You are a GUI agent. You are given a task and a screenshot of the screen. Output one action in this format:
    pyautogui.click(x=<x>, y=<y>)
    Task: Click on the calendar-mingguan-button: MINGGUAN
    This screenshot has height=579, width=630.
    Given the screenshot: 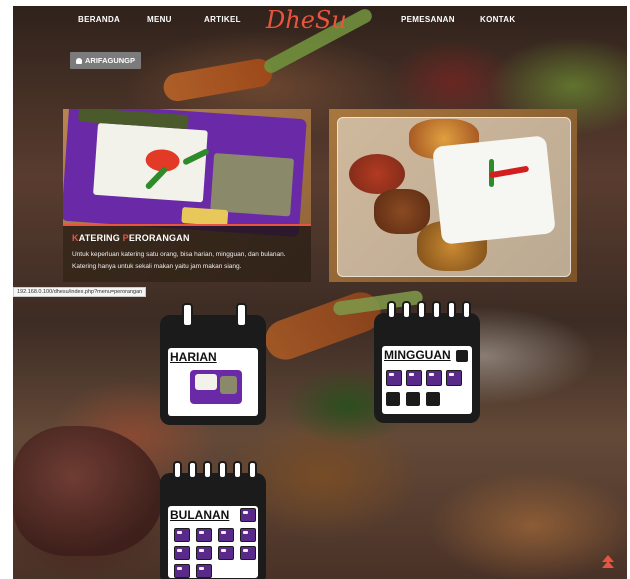 What is the action you would take?
    pyautogui.click(x=427, y=362)
    